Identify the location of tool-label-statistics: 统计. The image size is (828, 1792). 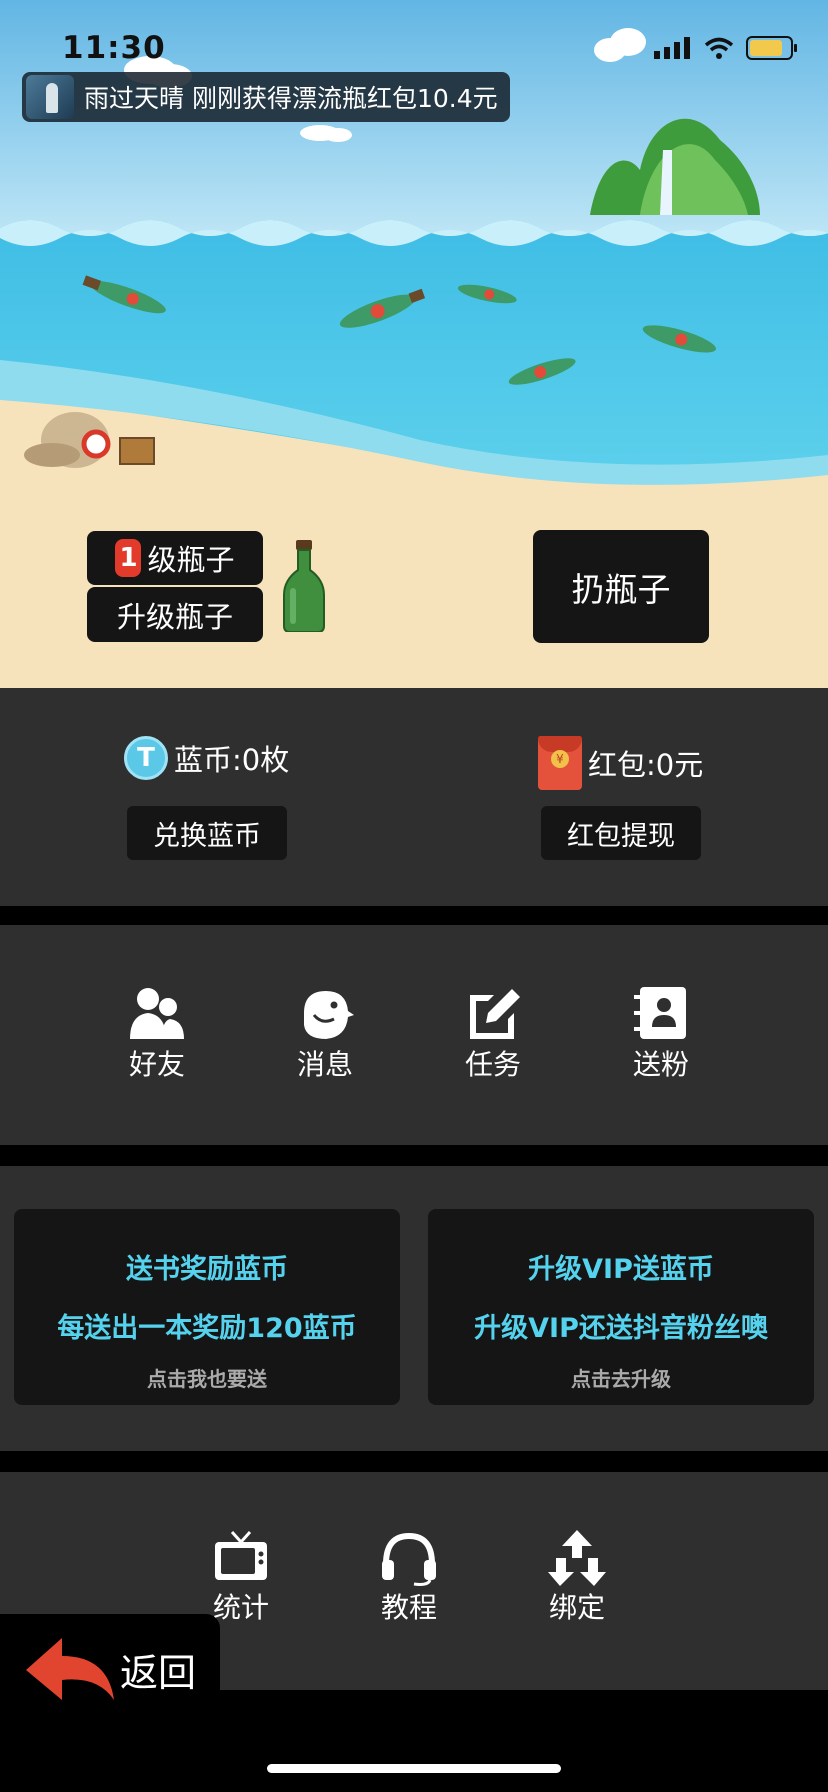
(240, 1607).